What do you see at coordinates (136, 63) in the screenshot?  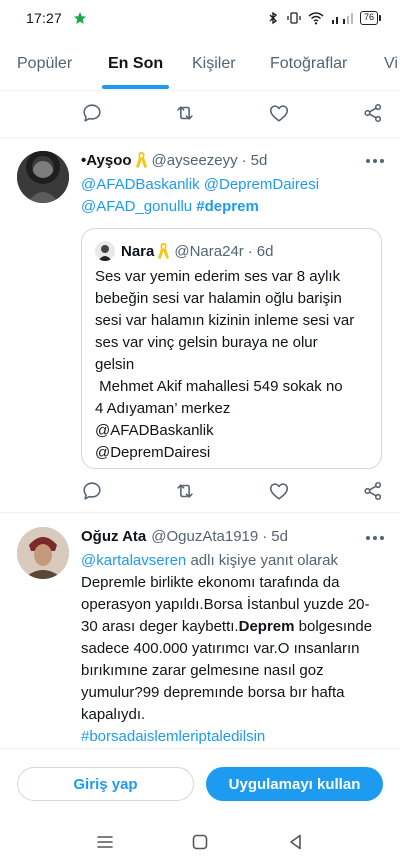 I see `tab-en-son: En Son` at bounding box center [136, 63].